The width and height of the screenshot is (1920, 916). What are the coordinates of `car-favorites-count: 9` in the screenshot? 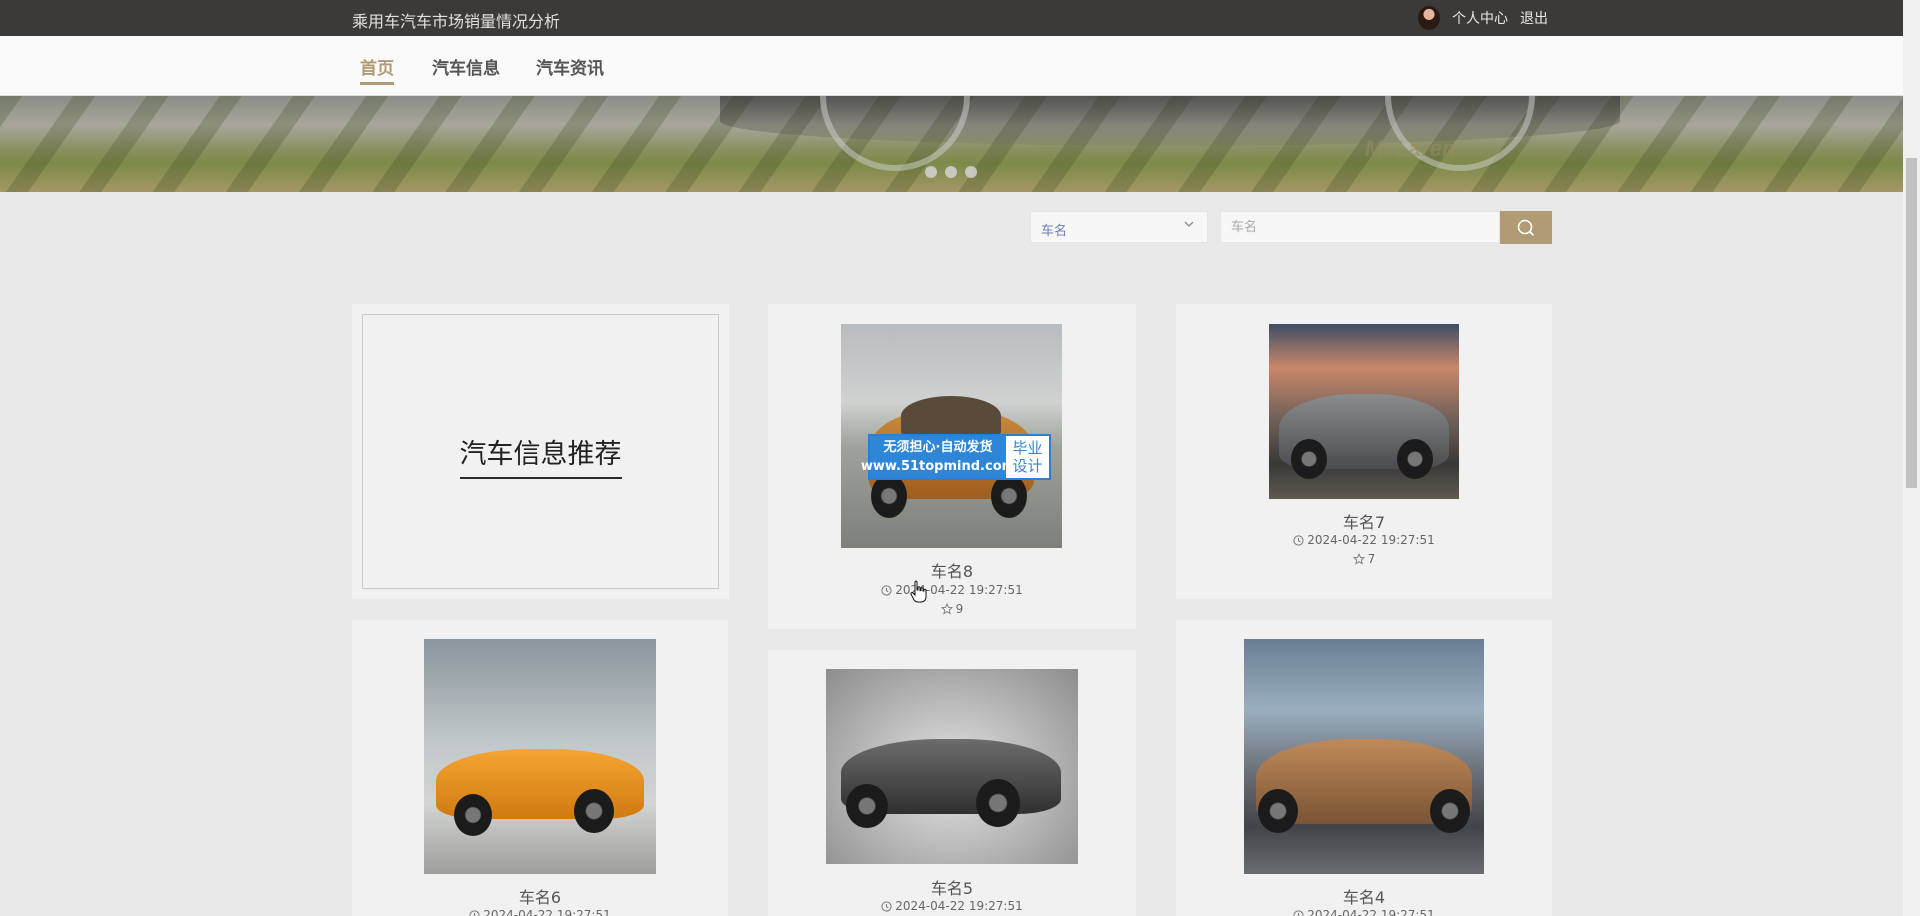 It's located at (959, 609).